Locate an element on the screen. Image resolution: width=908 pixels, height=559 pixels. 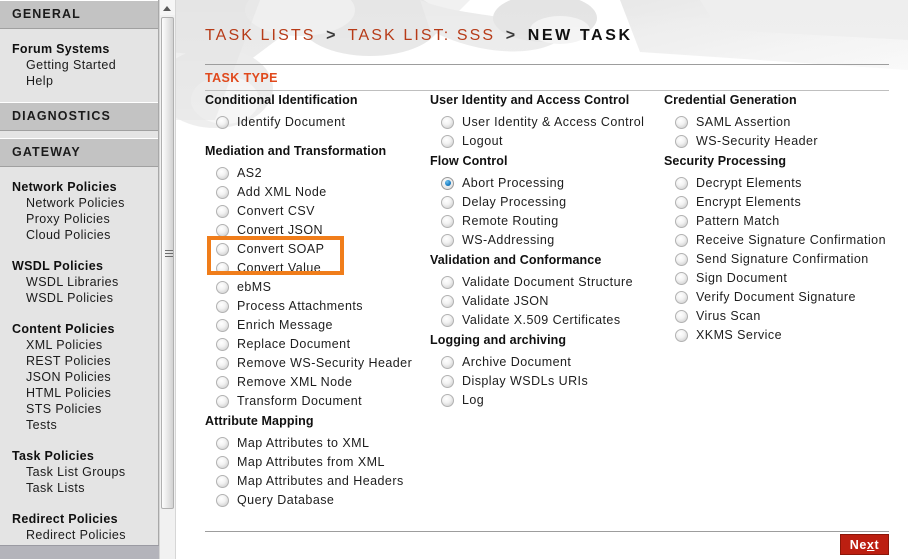
option-remote-routing: Remote Routing is located at coordinates (544, 221).